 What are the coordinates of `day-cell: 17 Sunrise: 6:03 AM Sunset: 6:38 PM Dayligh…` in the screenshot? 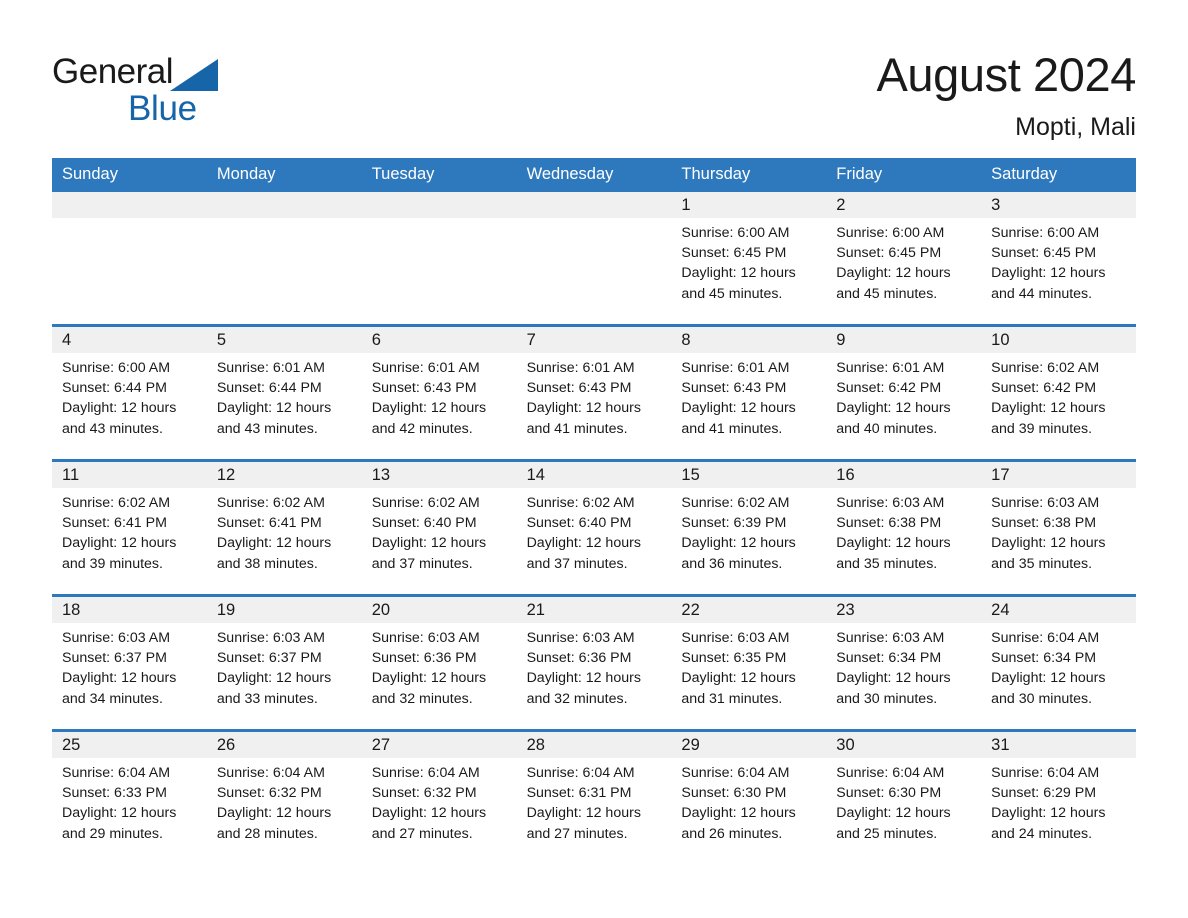 It's located at (1058, 528).